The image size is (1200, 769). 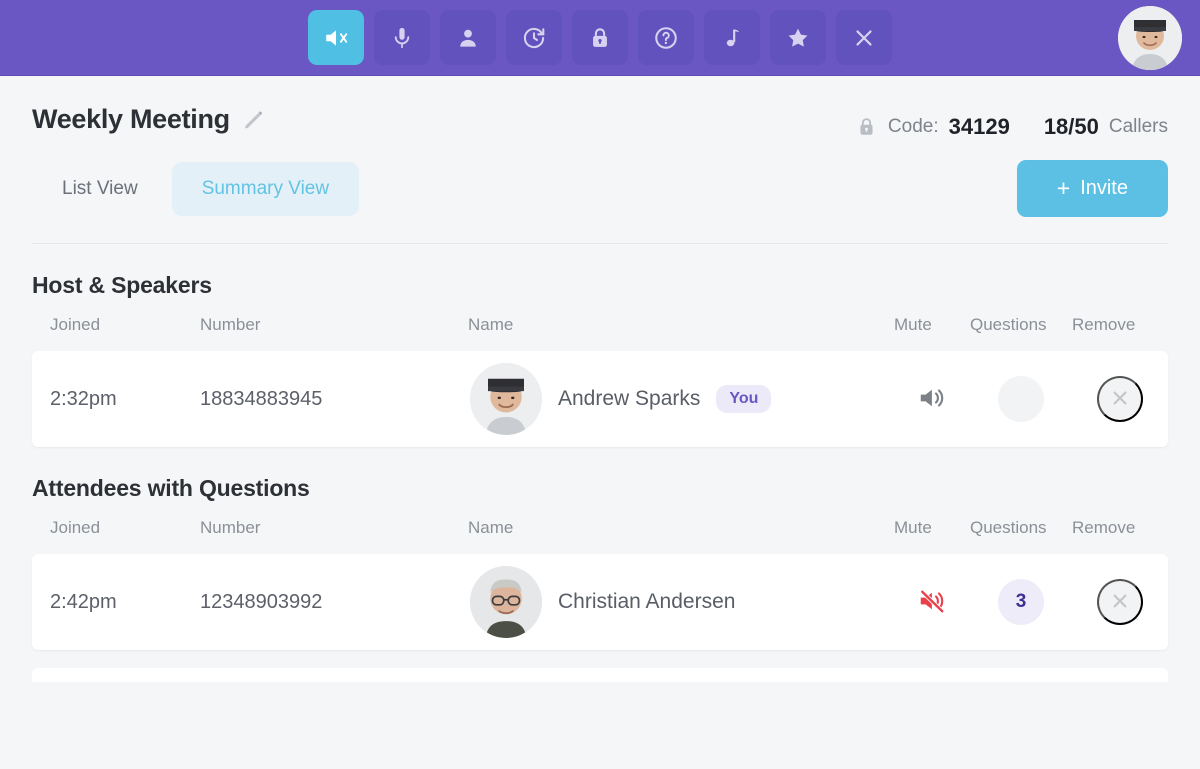 I want to click on you-badge: You, so click(x=744, y=399).